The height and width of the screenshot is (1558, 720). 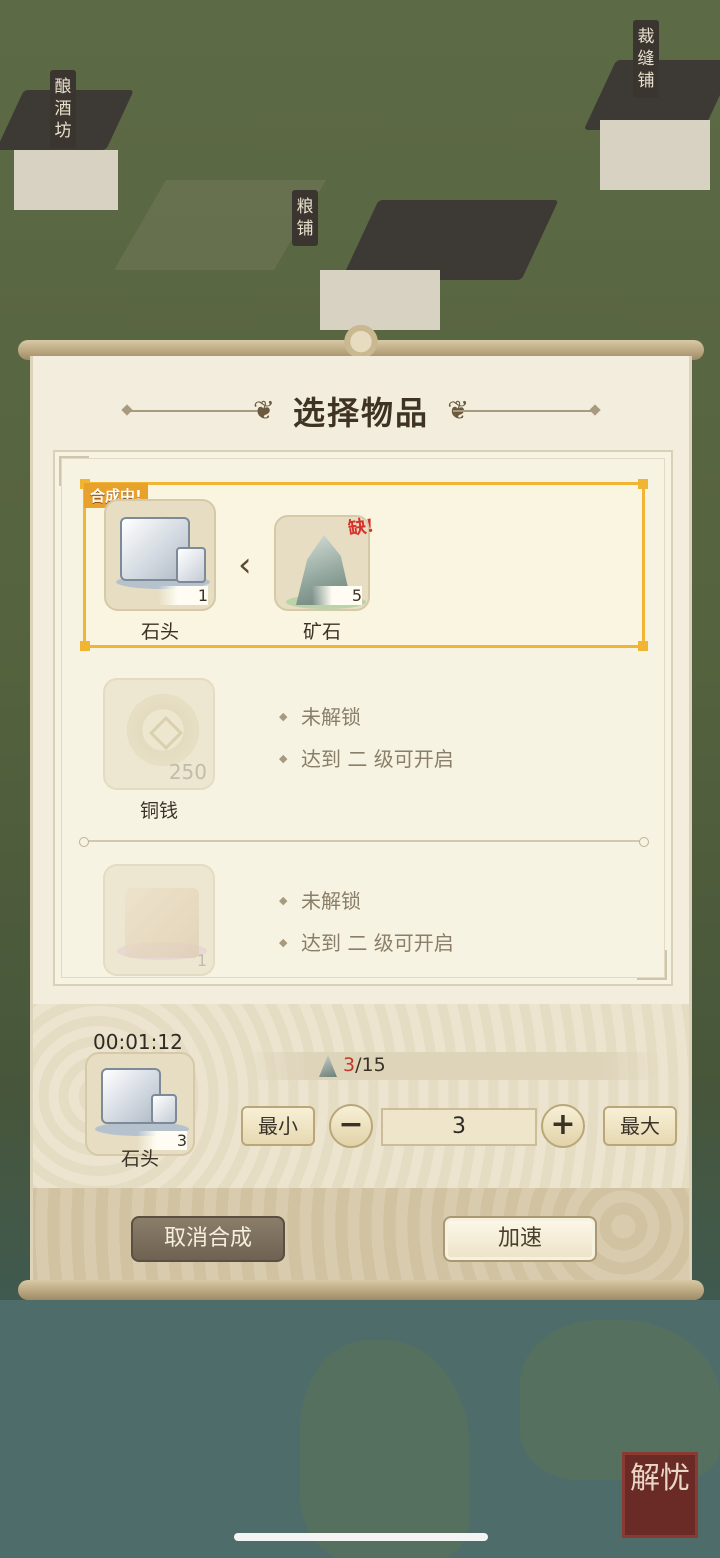 What do you see at coordinates (361, 1290) in the screenshot?
I see `scroll-rod-bottom` at bounding box center [361, 1290].